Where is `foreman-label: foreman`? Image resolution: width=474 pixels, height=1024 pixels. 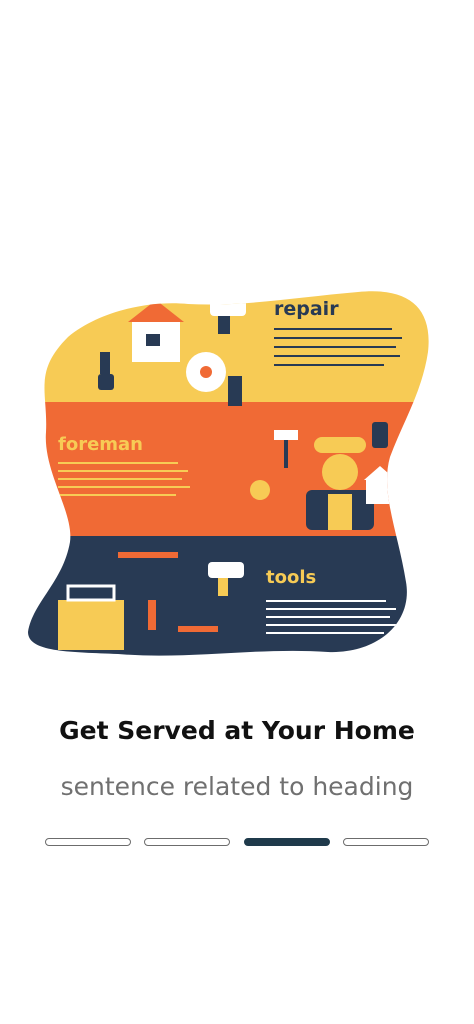 foreman-label: foreman is located at coordinates (100, 444).